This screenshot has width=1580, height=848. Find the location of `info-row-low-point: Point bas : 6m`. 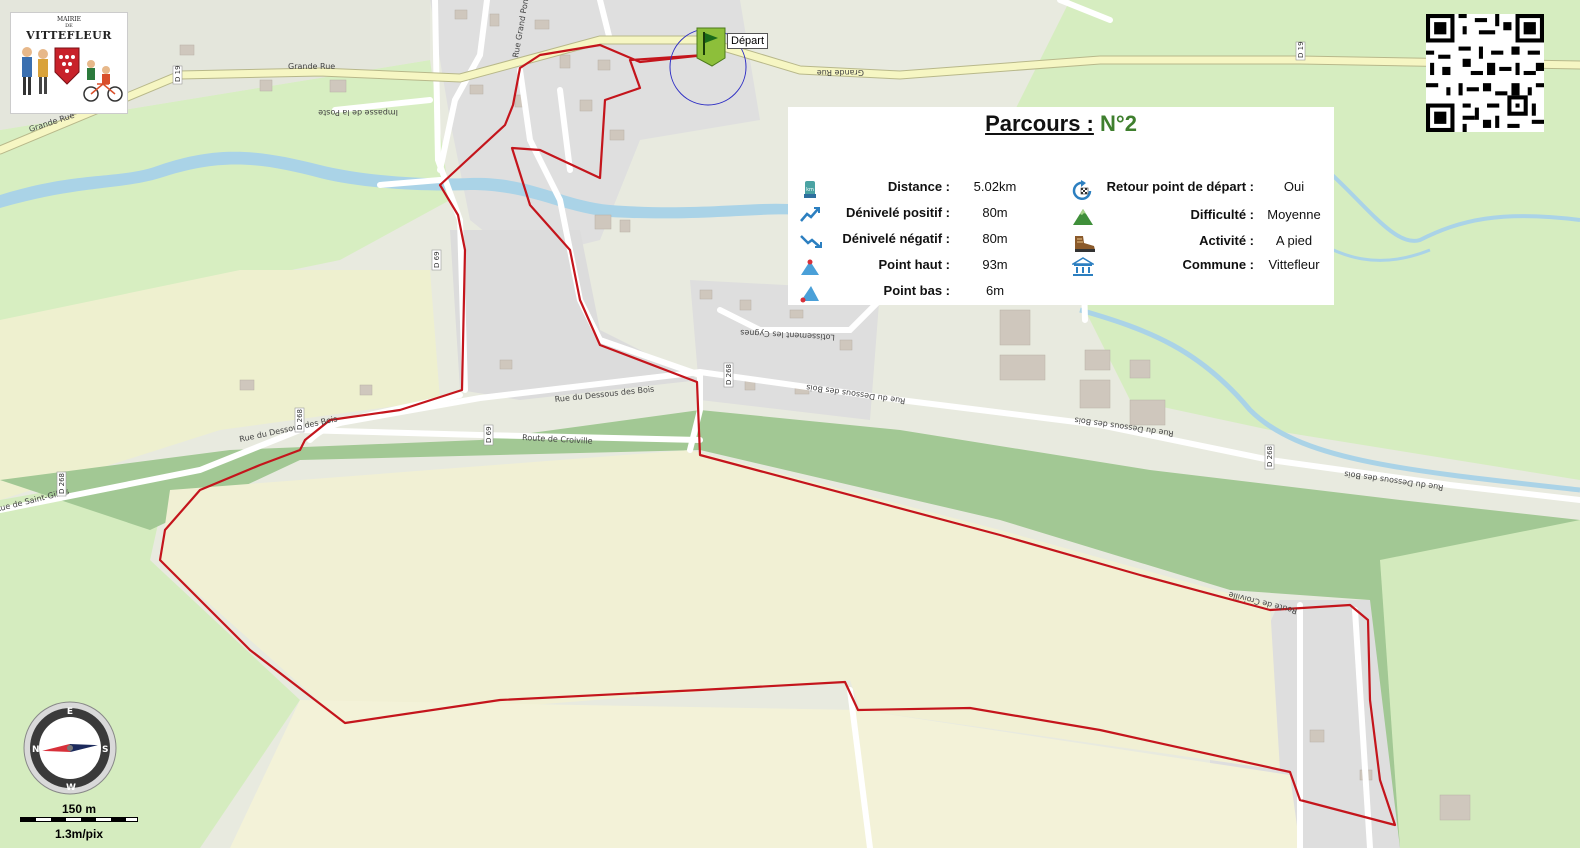

info-row-low-point: Point bas : 6m is located at coordinates (905, 293).